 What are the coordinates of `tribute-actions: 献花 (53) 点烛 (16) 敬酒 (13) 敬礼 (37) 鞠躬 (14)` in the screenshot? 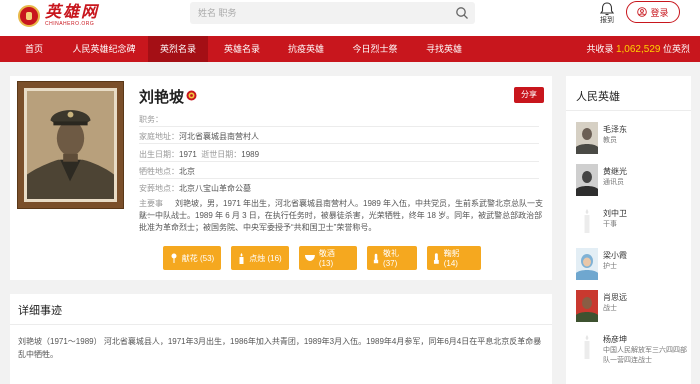 It's located at (322, 258).